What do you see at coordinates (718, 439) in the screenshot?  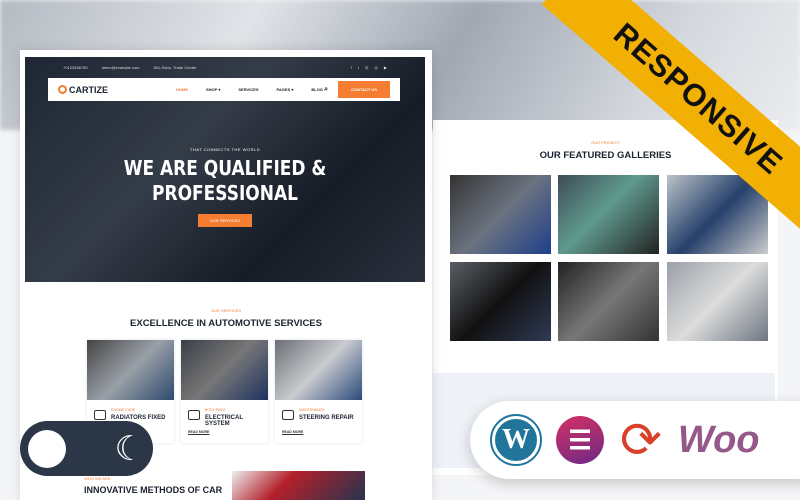 I see `woocommerce-logo: Woo` at bounding box center [718, 439].